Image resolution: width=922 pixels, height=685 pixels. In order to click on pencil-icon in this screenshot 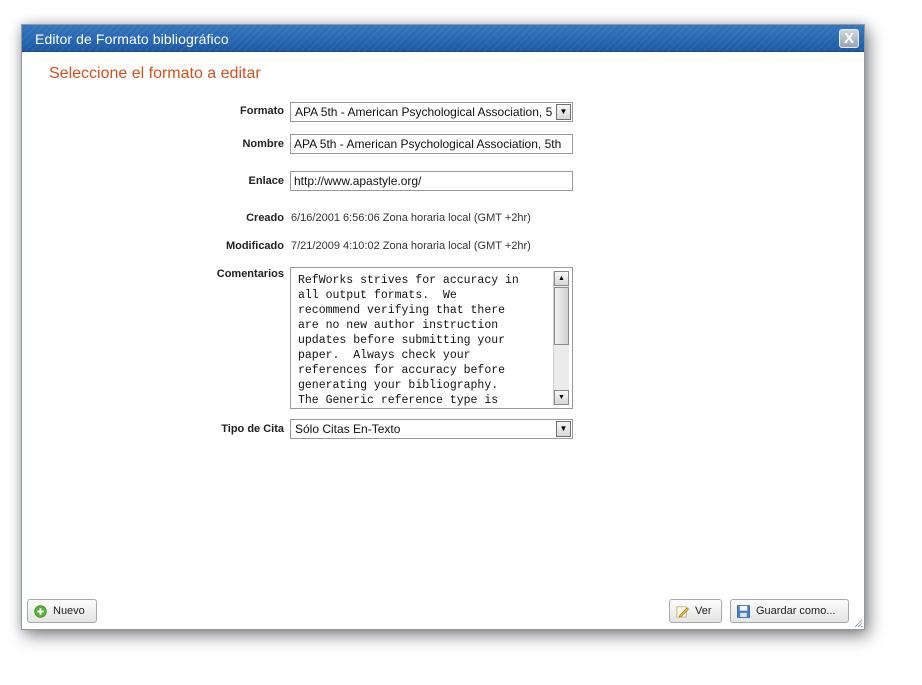, I will do `click(682, 612)`.